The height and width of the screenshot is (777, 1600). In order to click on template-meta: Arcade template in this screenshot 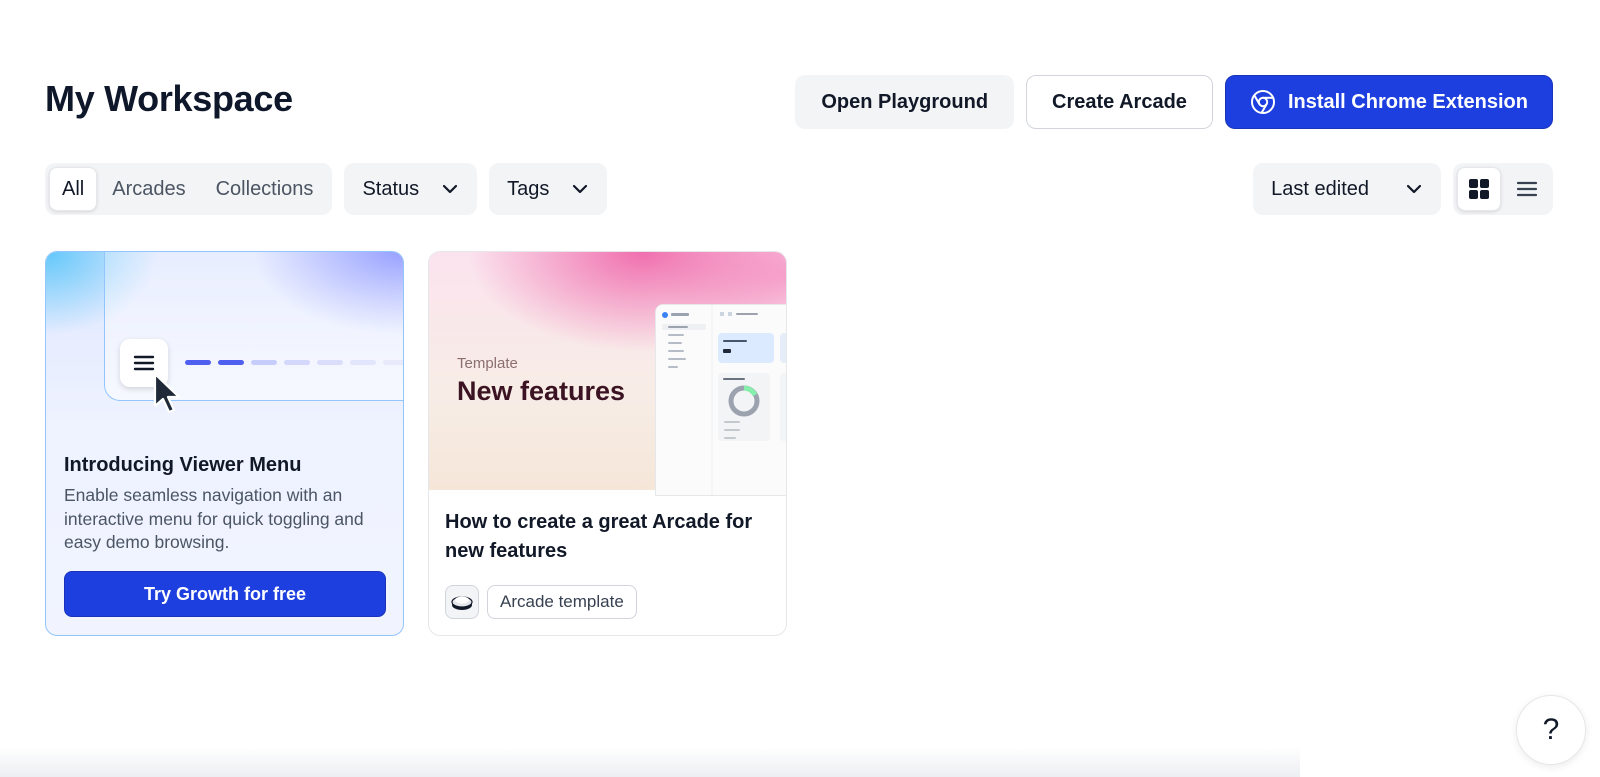, I will do `click(541, 602)`.